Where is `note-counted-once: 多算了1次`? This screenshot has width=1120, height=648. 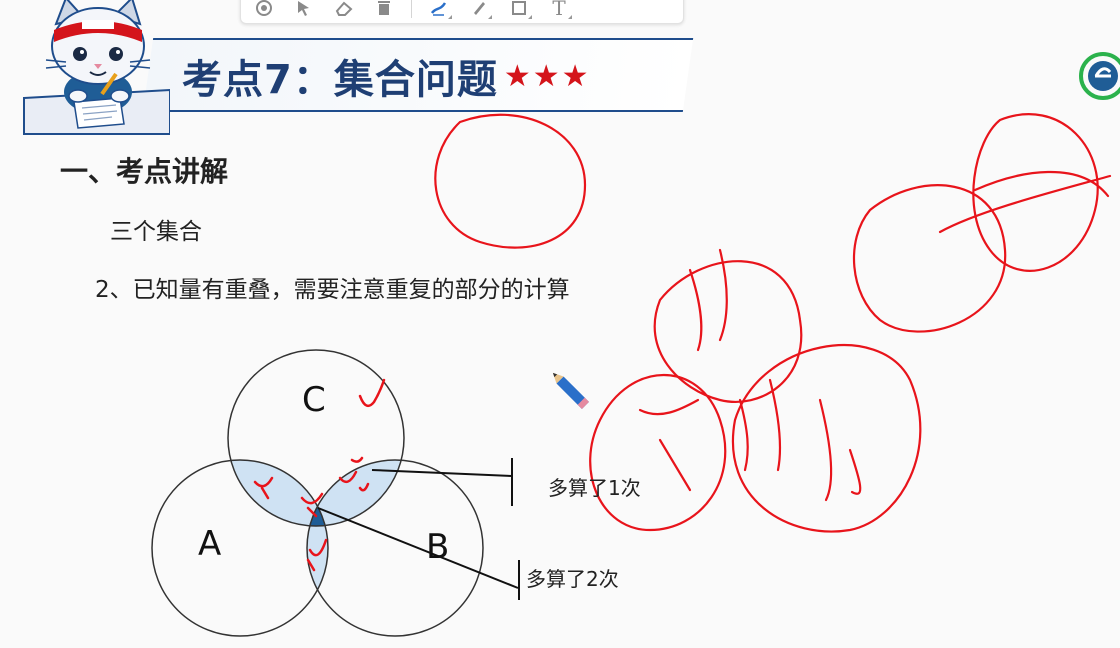
note-counted-once: 多算了1次 is located at coordinates (594, 488).